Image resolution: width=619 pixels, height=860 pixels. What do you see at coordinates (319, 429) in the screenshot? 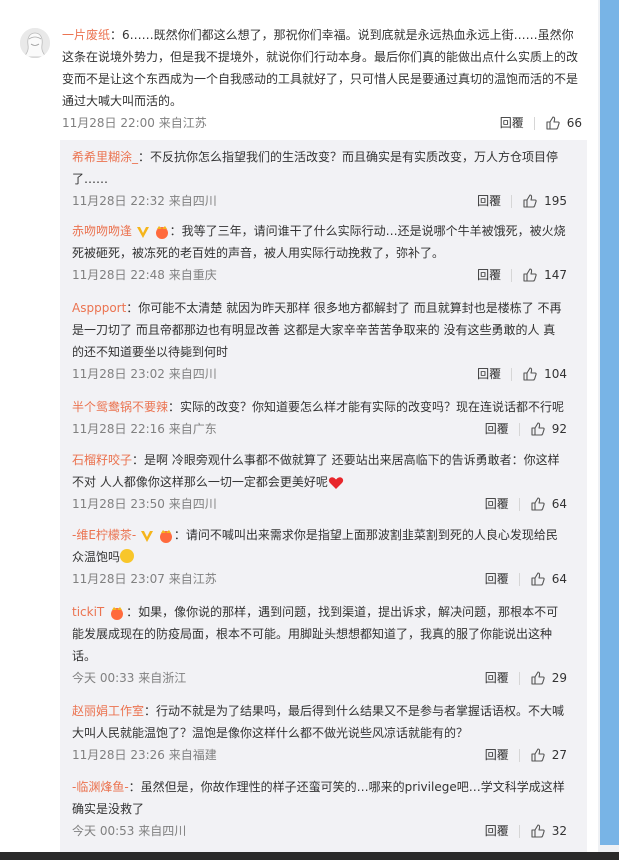
I see `reply-meta-row: 11月28日 22:16 来自广东 回覆 92` at bounding box center [319, 429].